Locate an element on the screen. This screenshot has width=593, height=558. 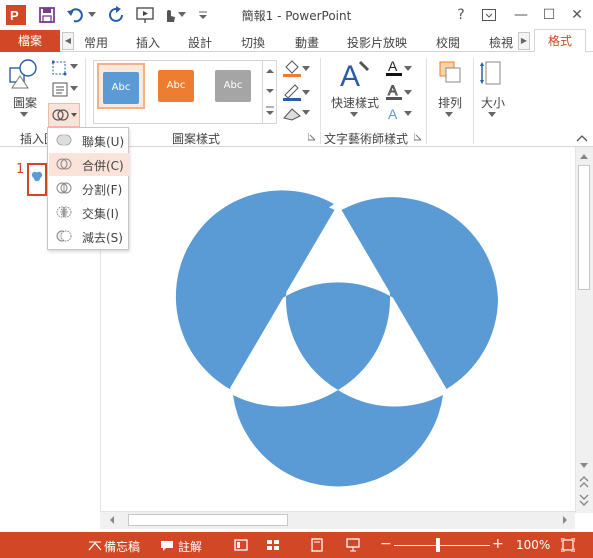
help-button: ? is located at coordinates (461, 15).